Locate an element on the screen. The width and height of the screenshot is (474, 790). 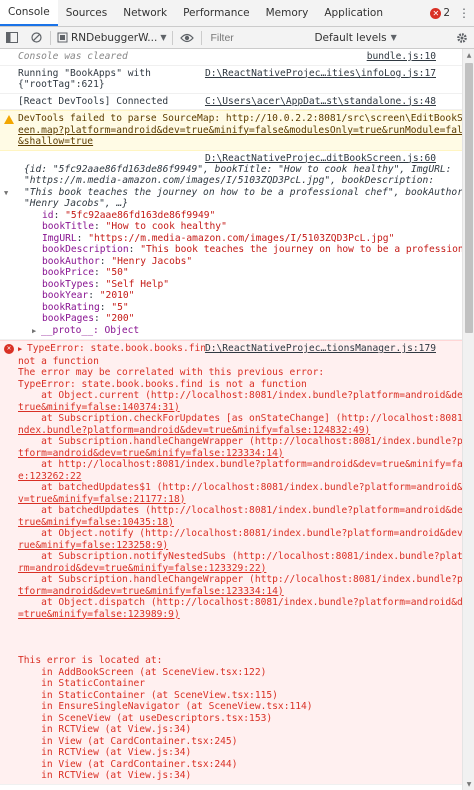
collapse-triangle-icon: ▼ is located at coordinates (8, 194).